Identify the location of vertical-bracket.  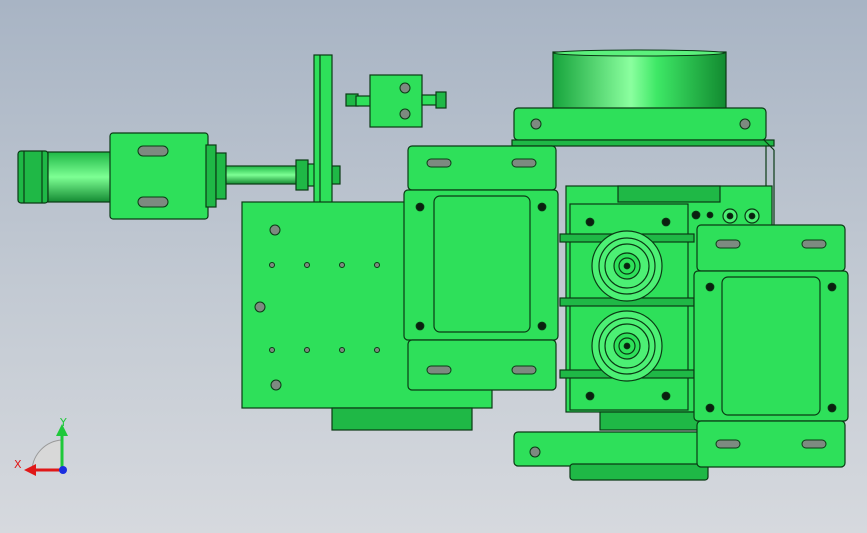
(323, 130).